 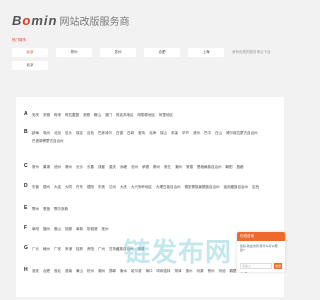 What do you see at coordinates (189, 167) in the screenshot?
I see `city-link: 常德` at bounding box center [189, 167].